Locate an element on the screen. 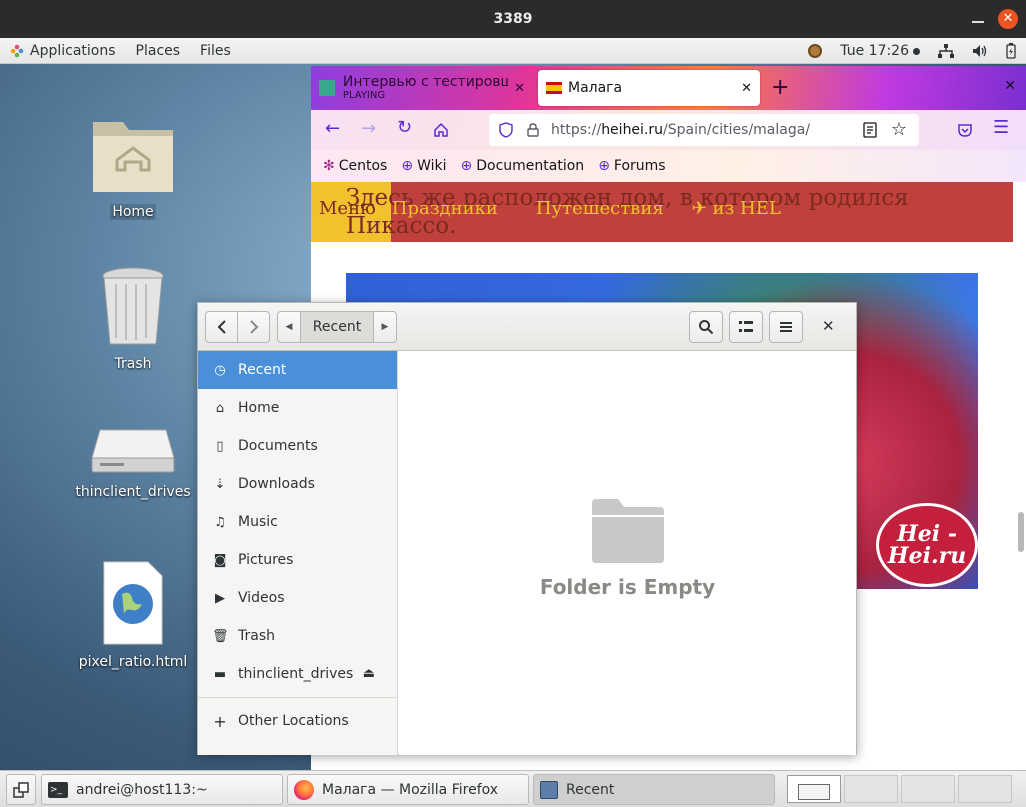 The height and width of the screenshot is (807, 1026). sidebar-item-music: ♫ Music is located at coordinates (297, 522).